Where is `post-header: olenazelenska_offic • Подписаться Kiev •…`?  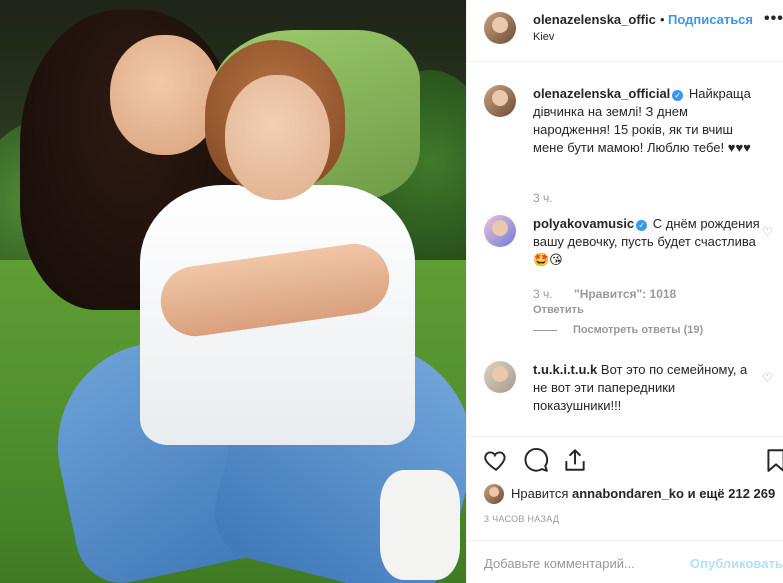 post-header: olenazelenska_offic • Подписаться Kiev •… is located at coordinates (625, 31).